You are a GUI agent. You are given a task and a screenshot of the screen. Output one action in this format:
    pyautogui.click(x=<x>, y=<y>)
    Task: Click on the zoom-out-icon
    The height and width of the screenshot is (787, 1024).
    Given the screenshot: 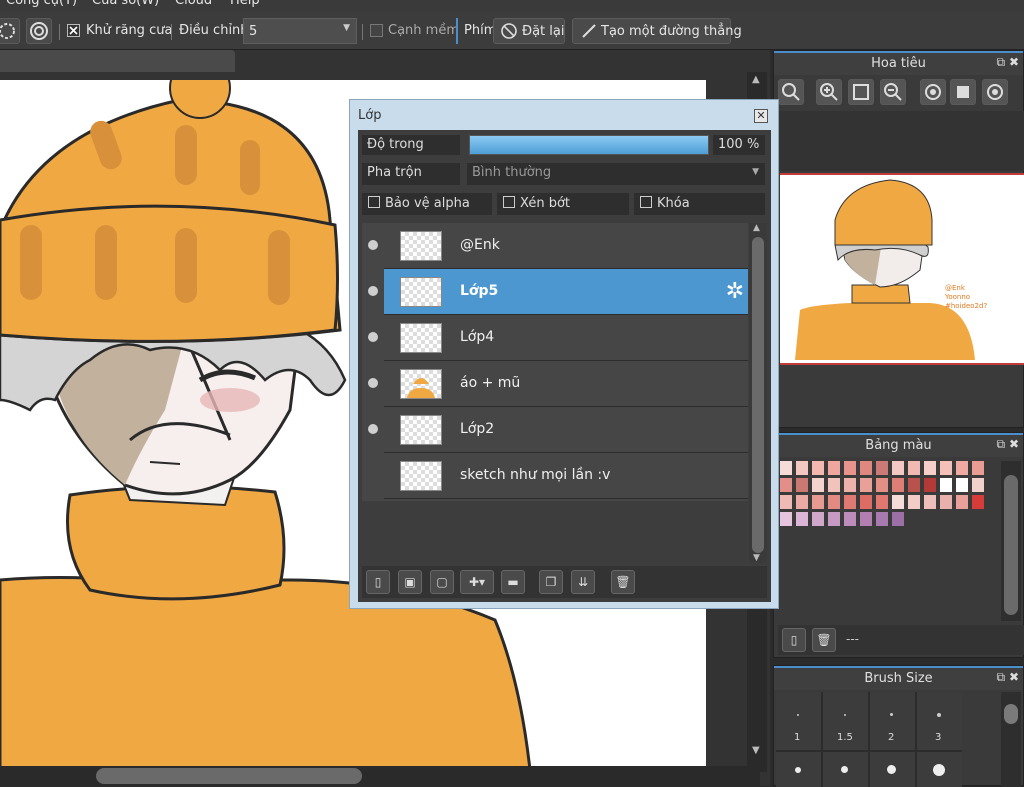 What is the action you would take?
    pyautogui.click(x=893, y=92)
    